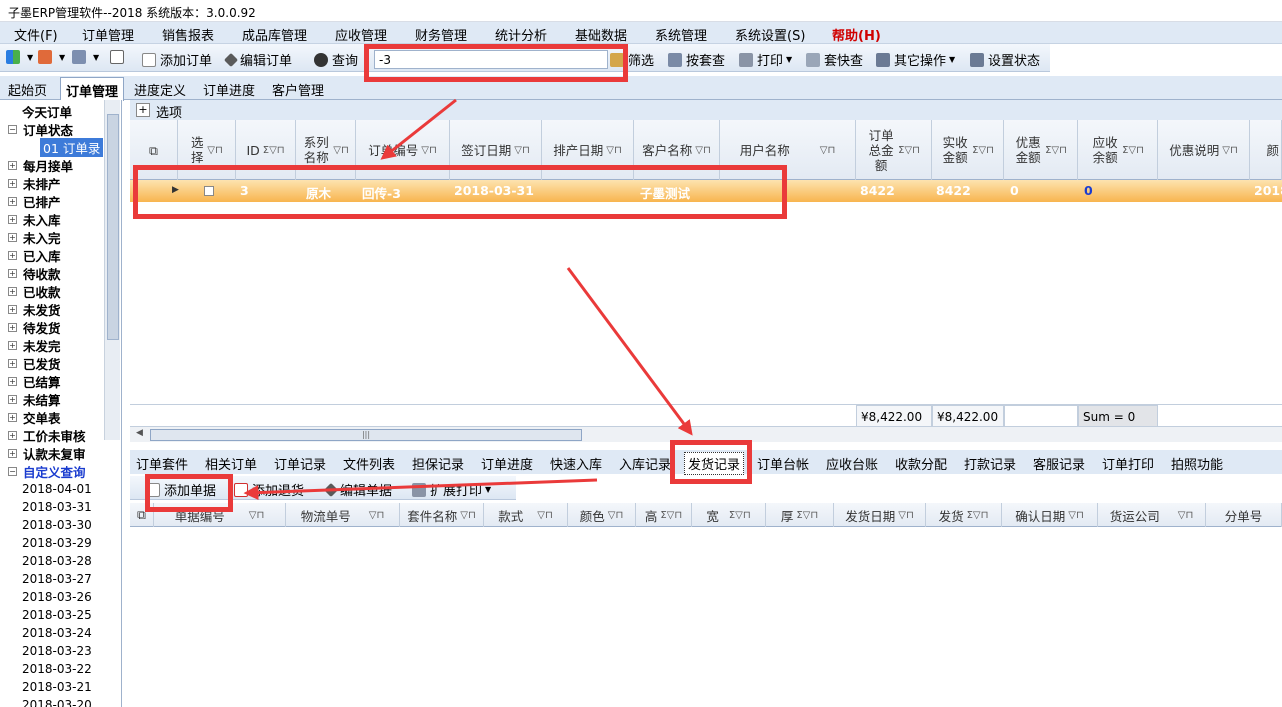 The height and width of the screenshot is (707, 1282). Describe the element at coordinates (856, 34) in the screenshot. I see `menu-help: 帮助(H)` at that location.